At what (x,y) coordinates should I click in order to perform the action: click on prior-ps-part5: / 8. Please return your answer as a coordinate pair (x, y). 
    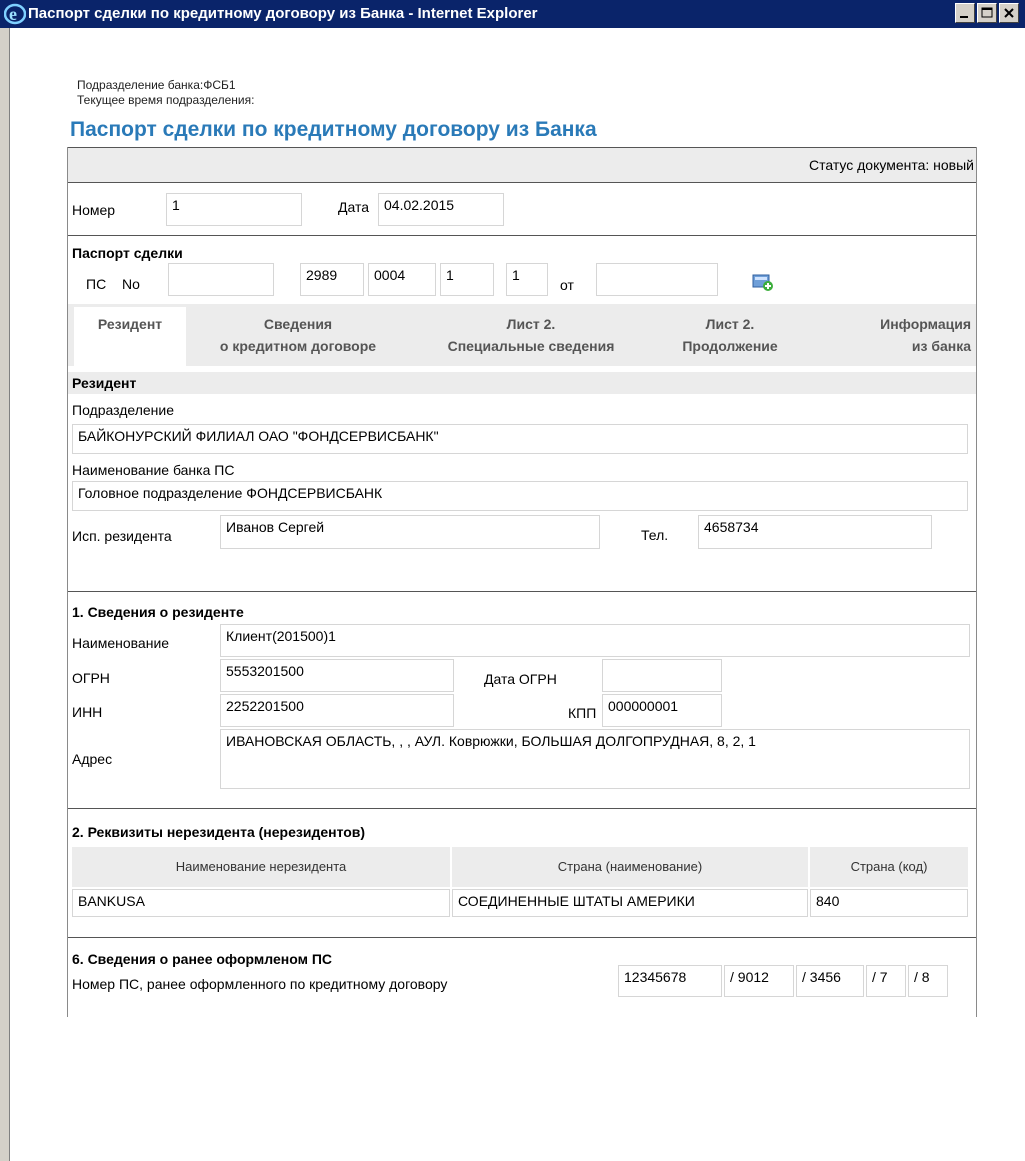
    Looking at the image, I should click on (928, 981).